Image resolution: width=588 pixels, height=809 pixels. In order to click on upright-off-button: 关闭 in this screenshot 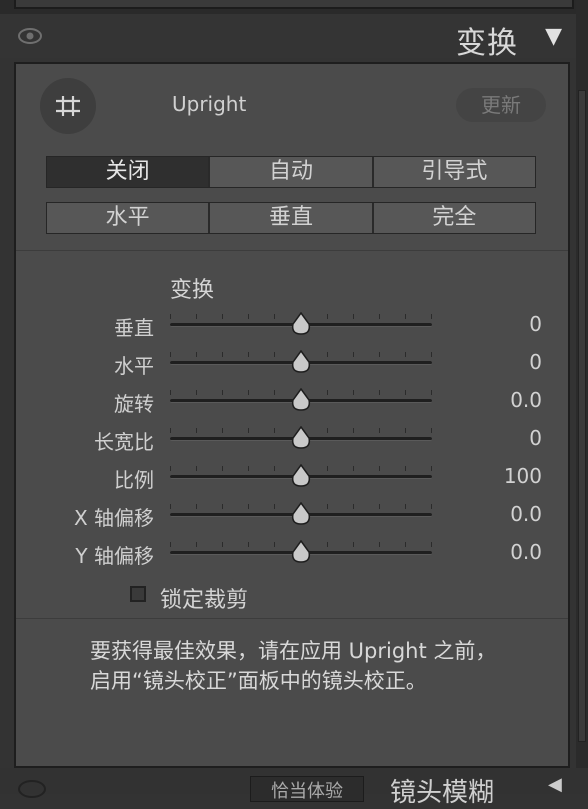, I will do `click(129, 172)`.